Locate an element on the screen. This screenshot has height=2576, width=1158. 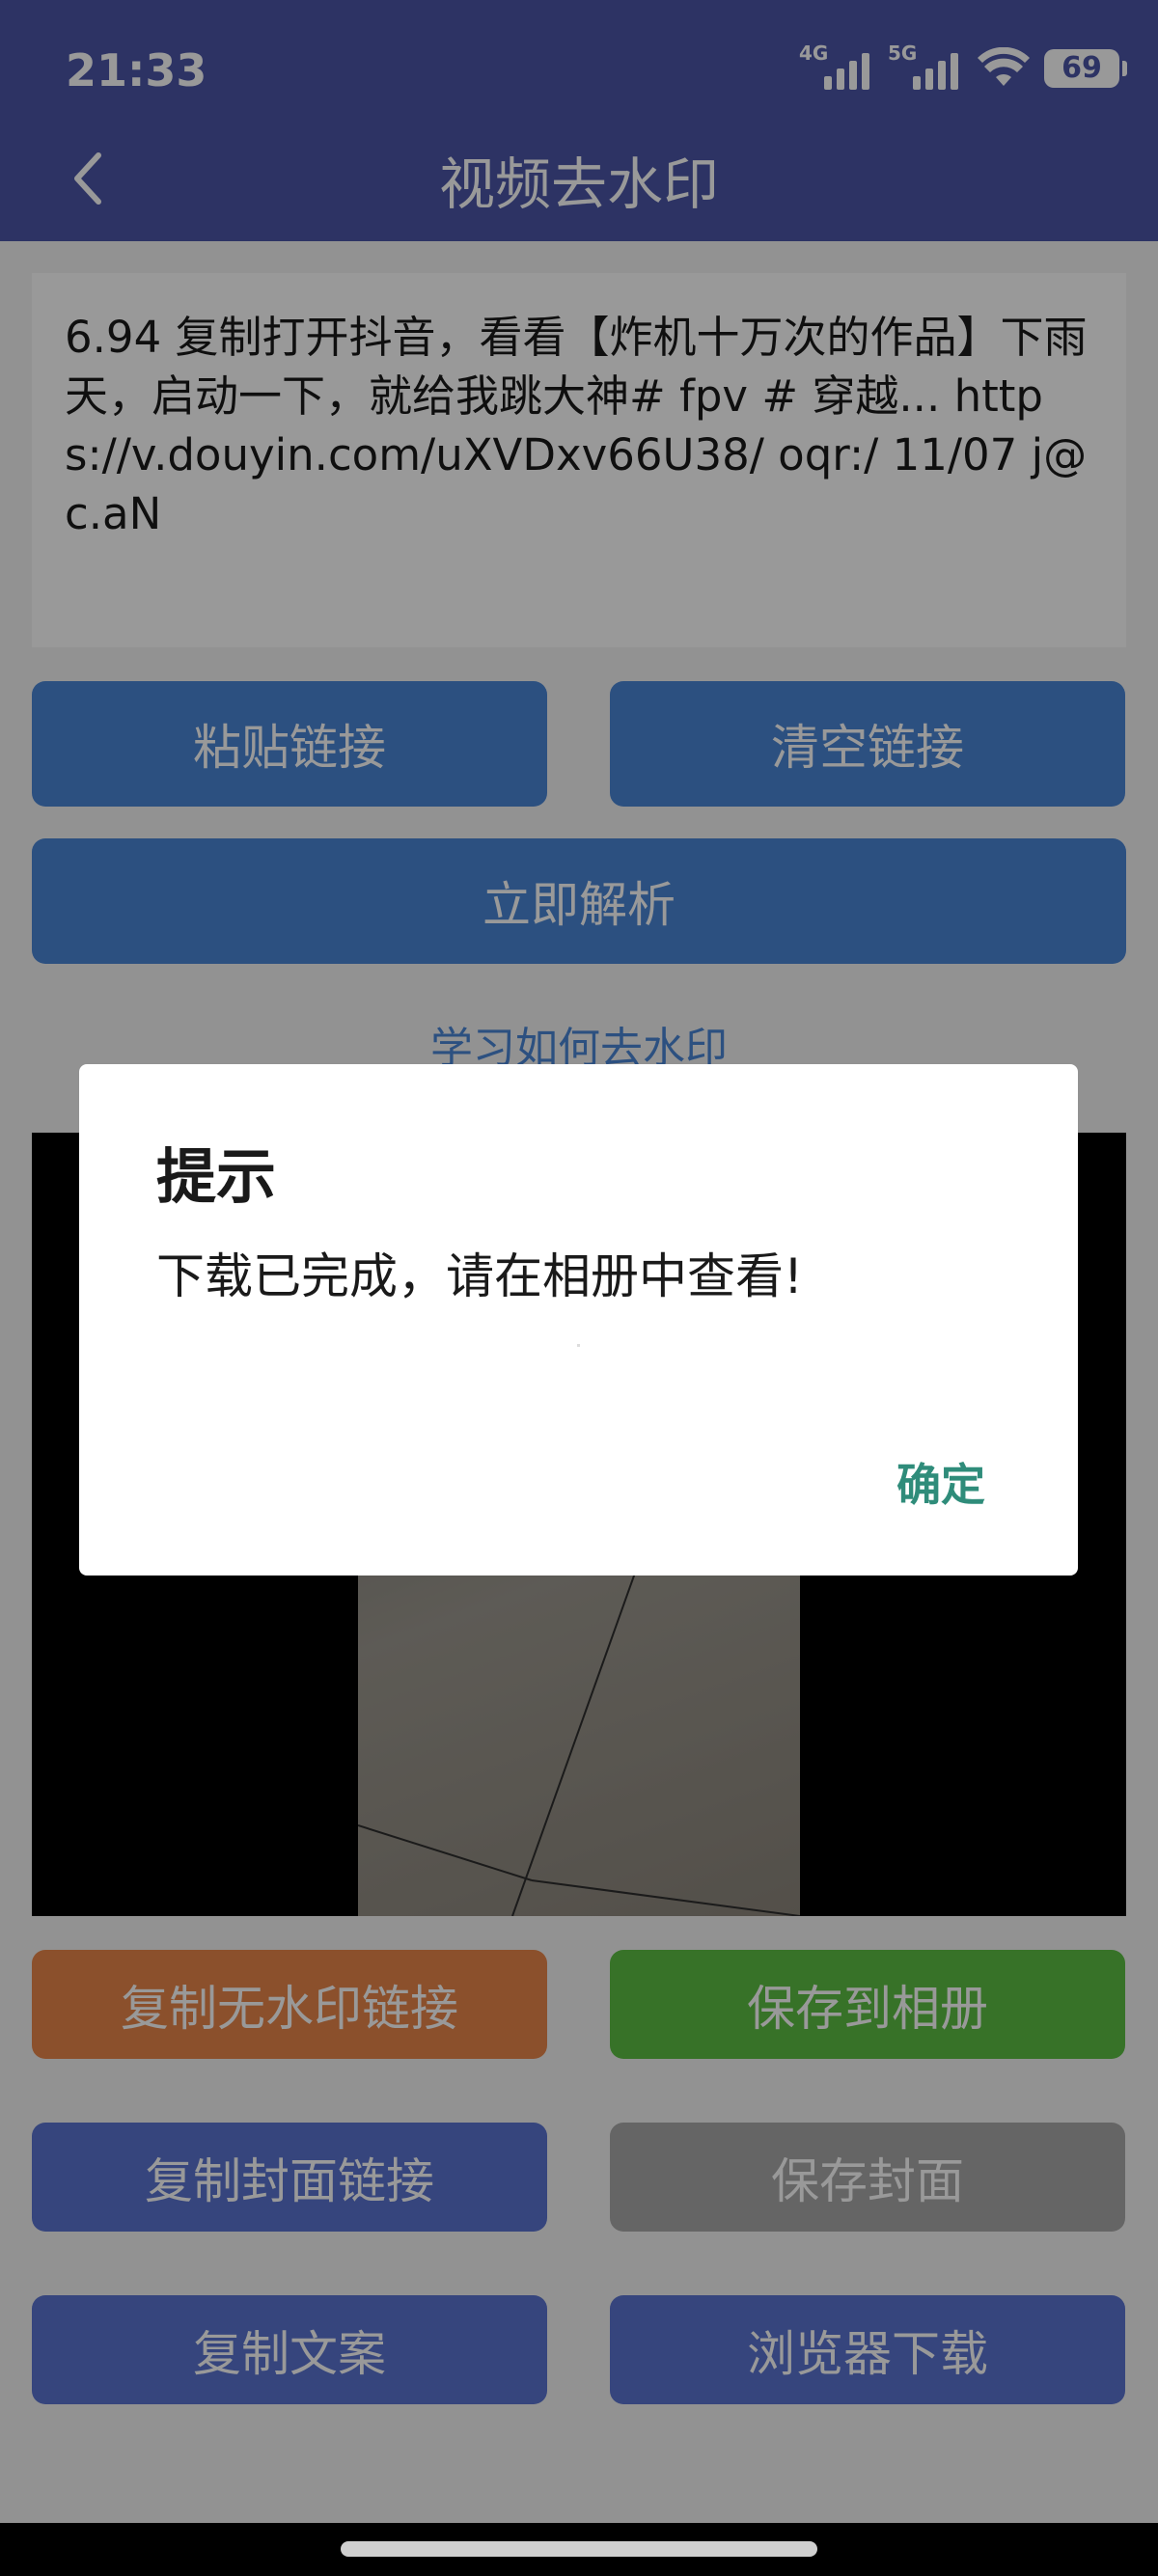
dialog-divider-dot is located at coordinates (578, 1346).